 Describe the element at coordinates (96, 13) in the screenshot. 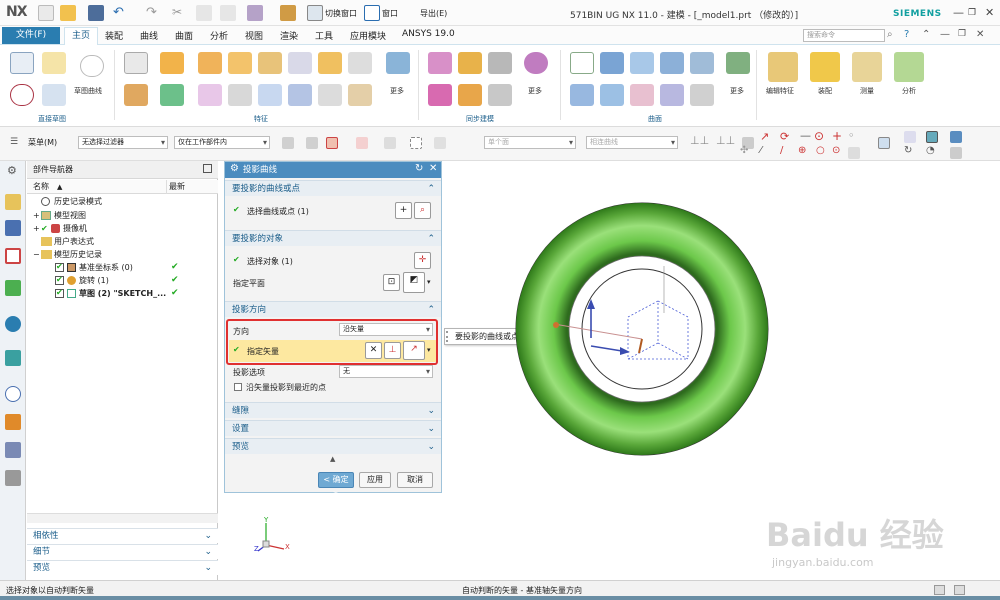

I see `save-icon` at that location.